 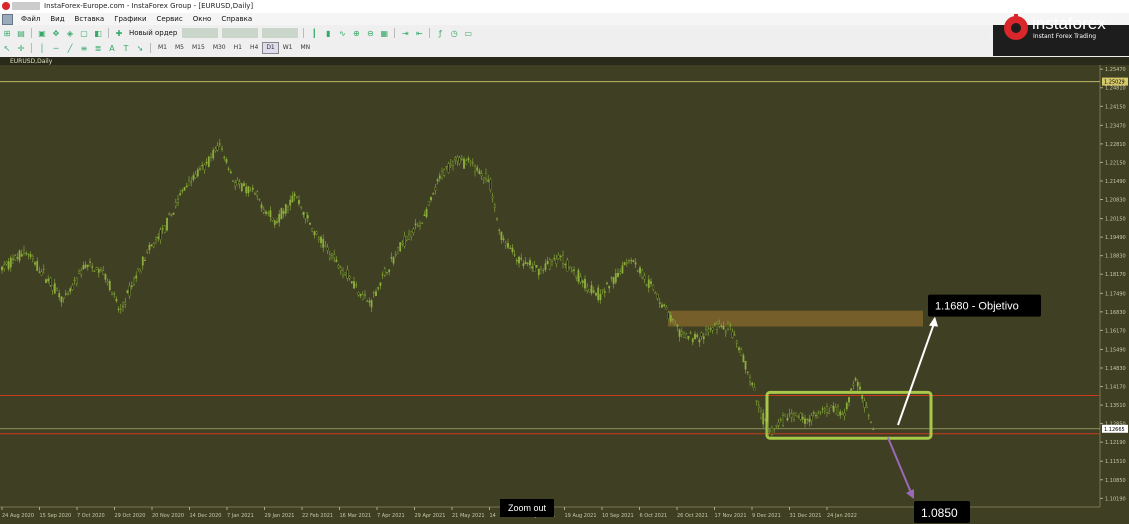 What do you see at coordinates (328, 33) in the screenshot?
I see `candlestick-icon: ▮` at bounding box center [328, 33].